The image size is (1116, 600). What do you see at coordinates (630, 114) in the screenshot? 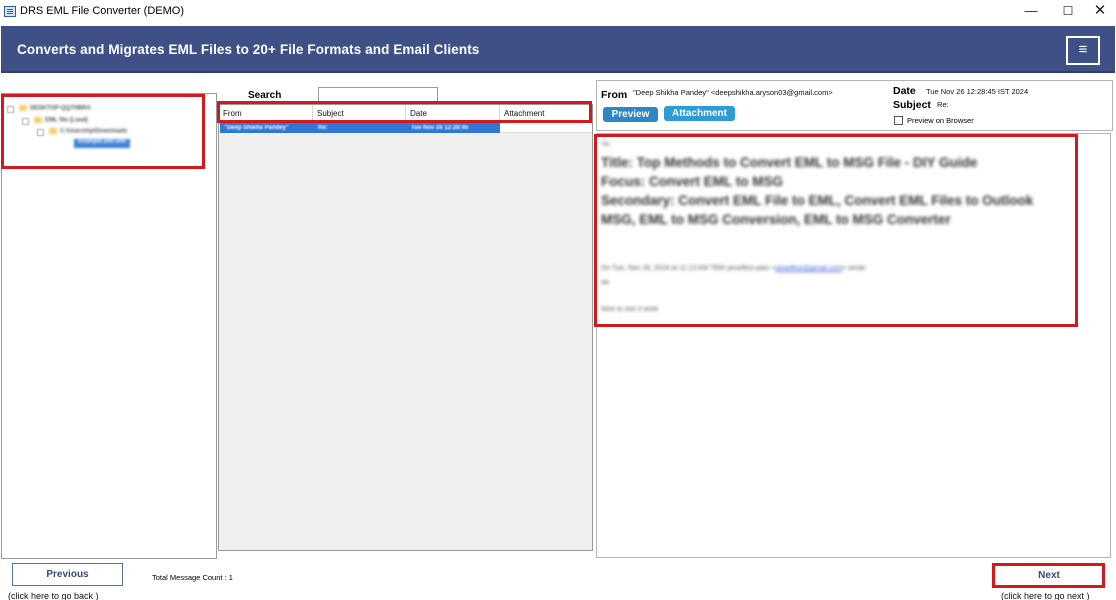
I see `preview-button: Preview` at bounding box center [630, 114].